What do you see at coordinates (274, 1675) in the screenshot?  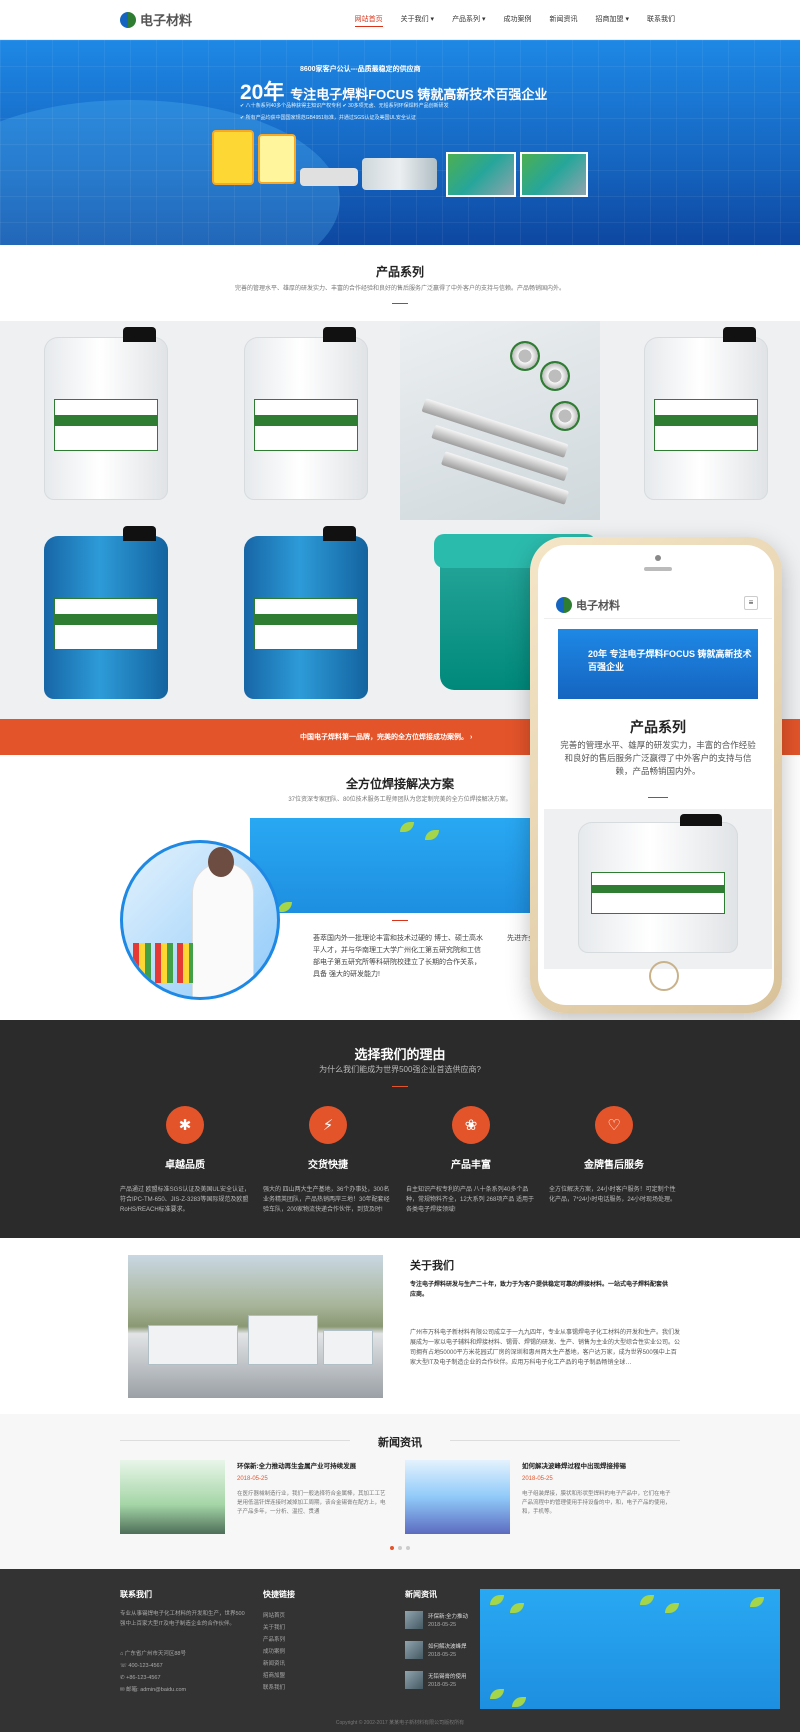 I see `footer-link: 招商加盟` at bounding box center [274, 1675].